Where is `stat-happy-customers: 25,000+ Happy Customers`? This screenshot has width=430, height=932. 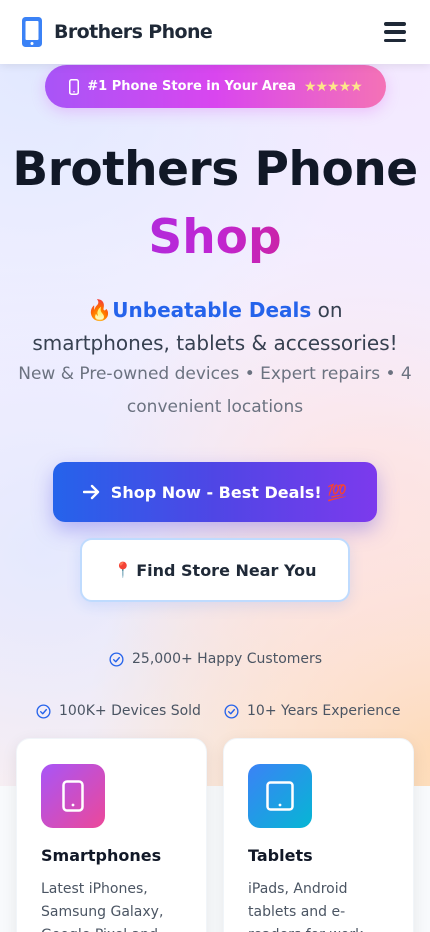
stat-happy-customers: 25,000+ Happy Customers is located at coordinates (215, 659).